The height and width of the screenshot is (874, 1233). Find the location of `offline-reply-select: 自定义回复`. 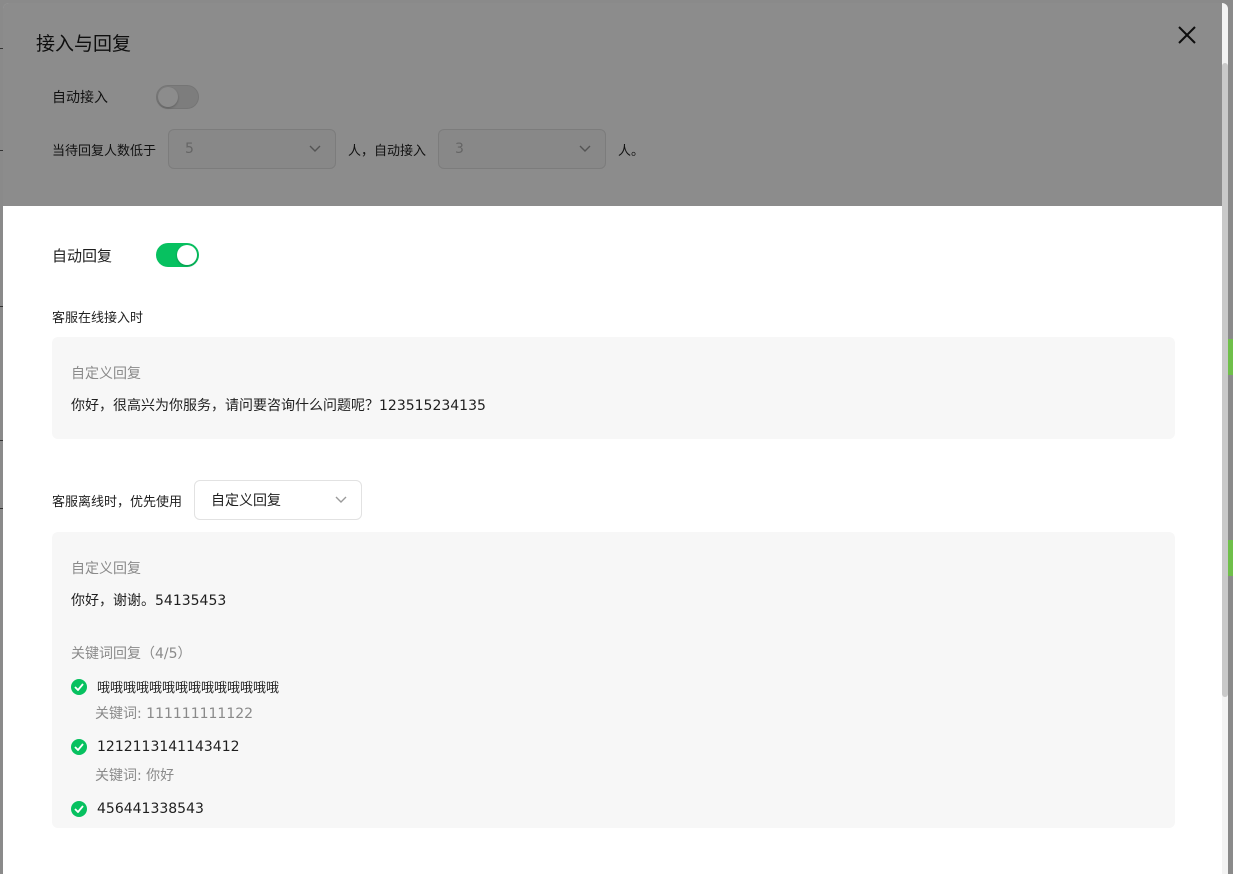

offline-reply-select: 自定义回复 is located at coordinates (278, 500).